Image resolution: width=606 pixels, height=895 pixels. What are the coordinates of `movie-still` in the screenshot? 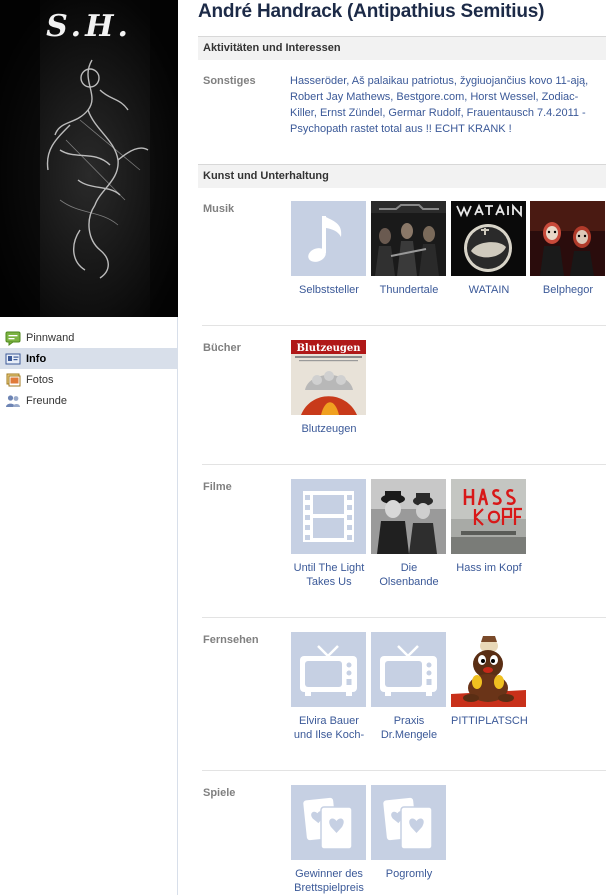 It's located at (408, 516).